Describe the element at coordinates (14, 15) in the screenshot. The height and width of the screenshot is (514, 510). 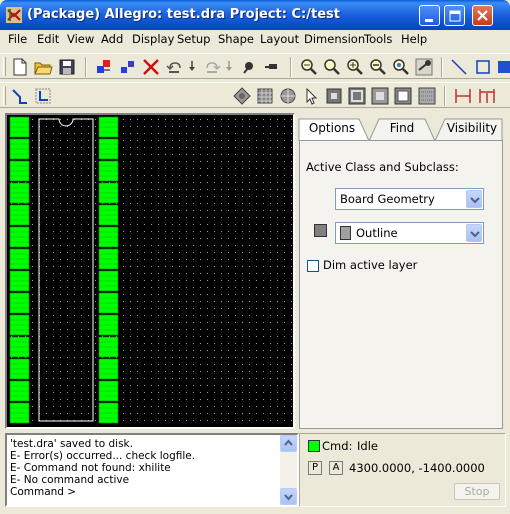
I see `allegro-app-icon` at that location.